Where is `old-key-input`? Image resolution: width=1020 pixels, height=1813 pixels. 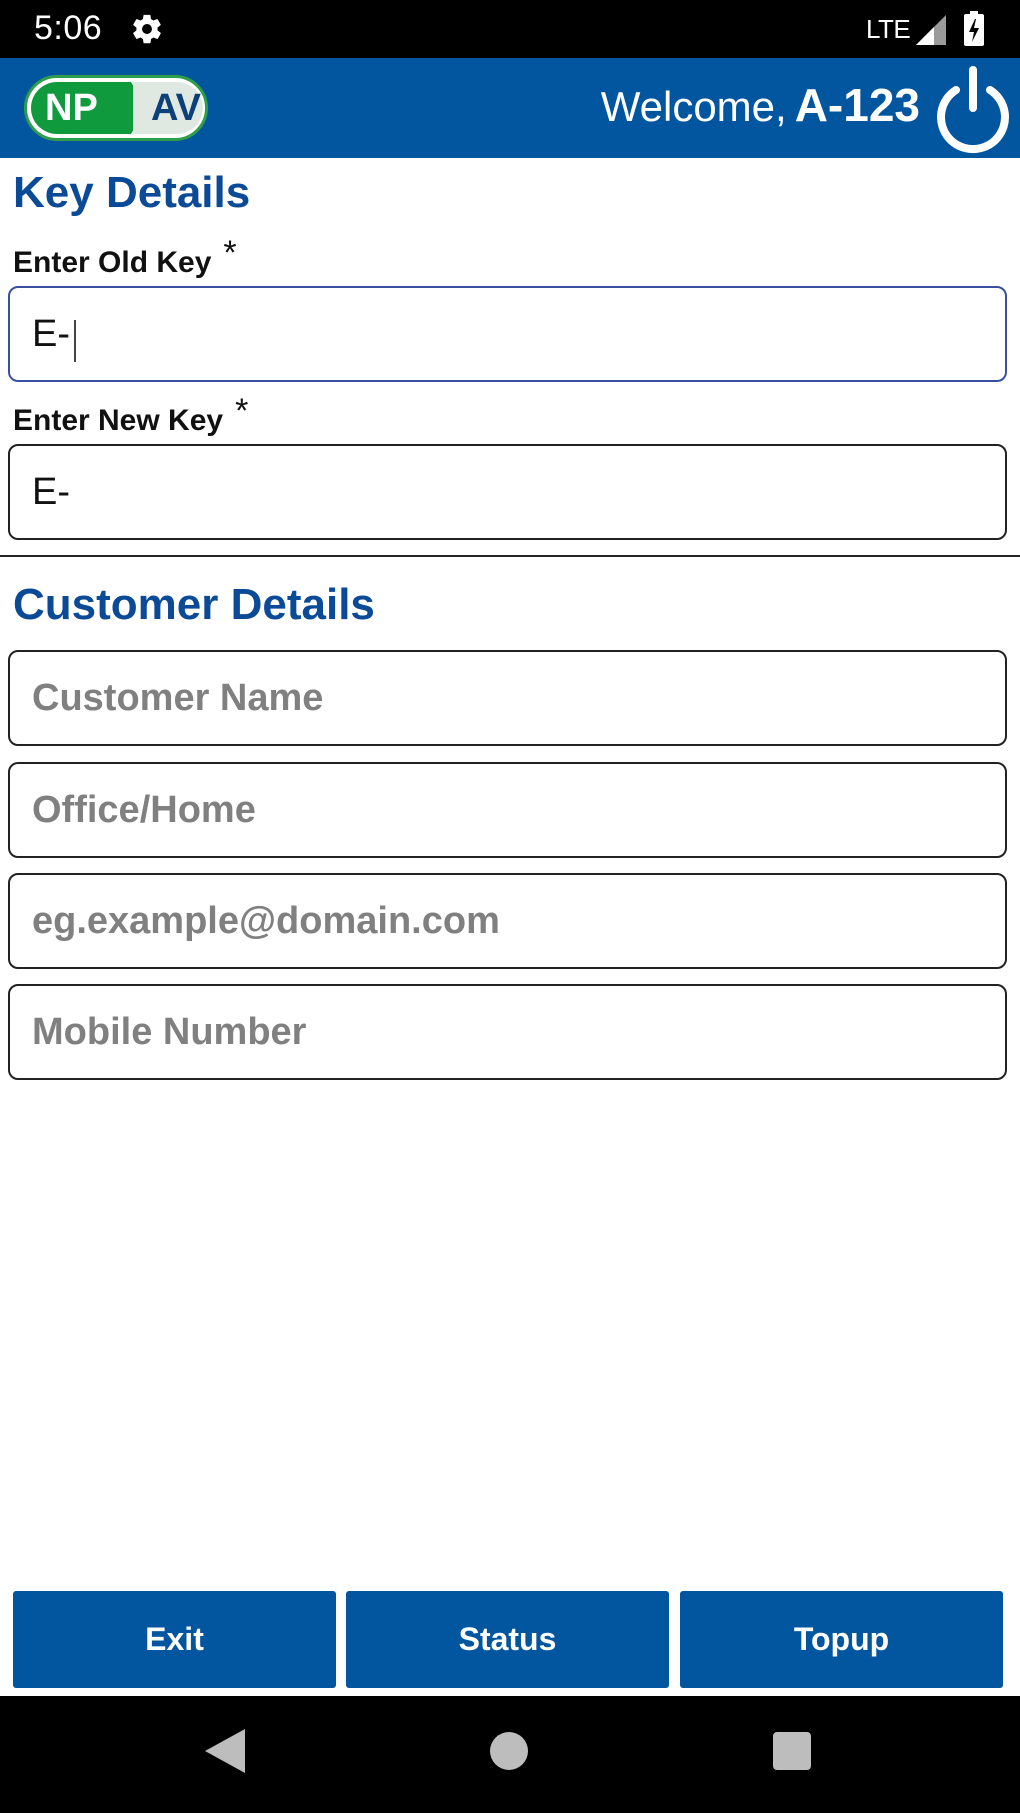
old-key-input is located at coordinates (507, 334).